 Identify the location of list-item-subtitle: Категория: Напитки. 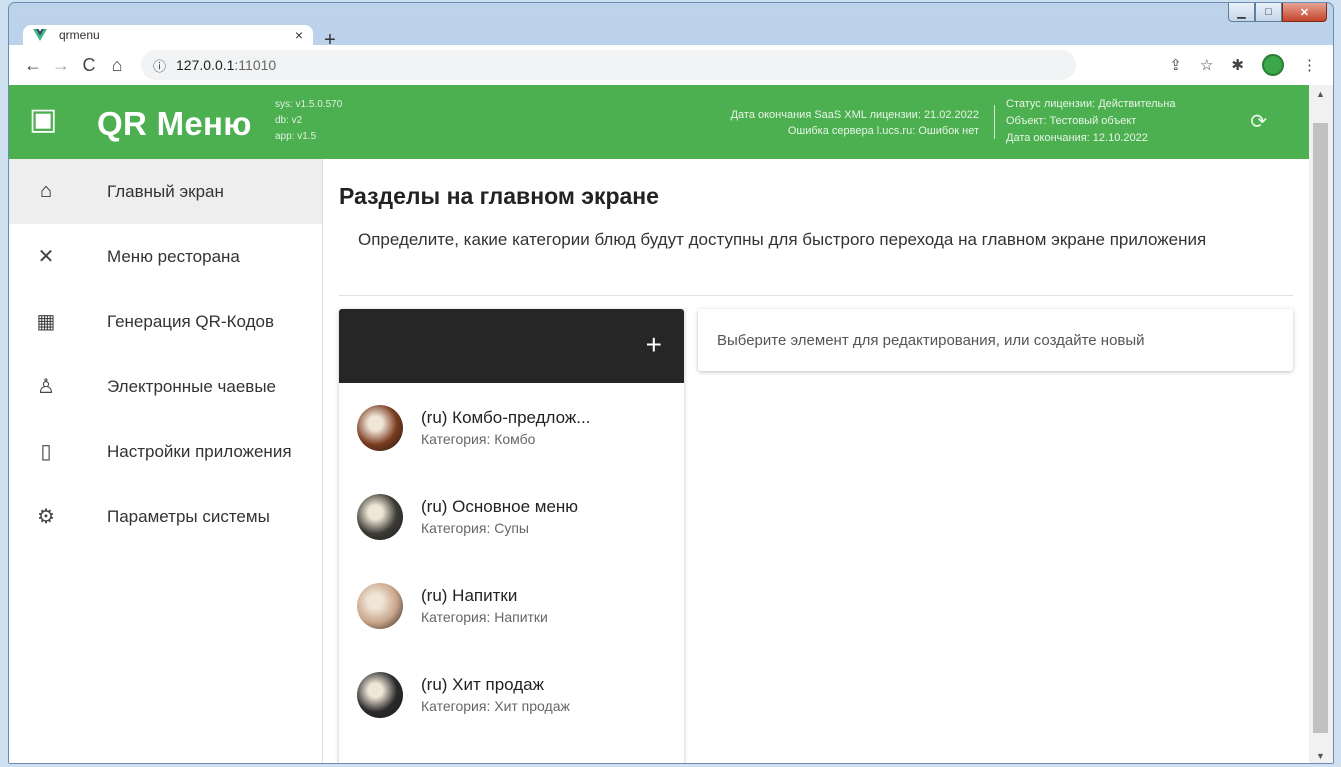
(484, 617).